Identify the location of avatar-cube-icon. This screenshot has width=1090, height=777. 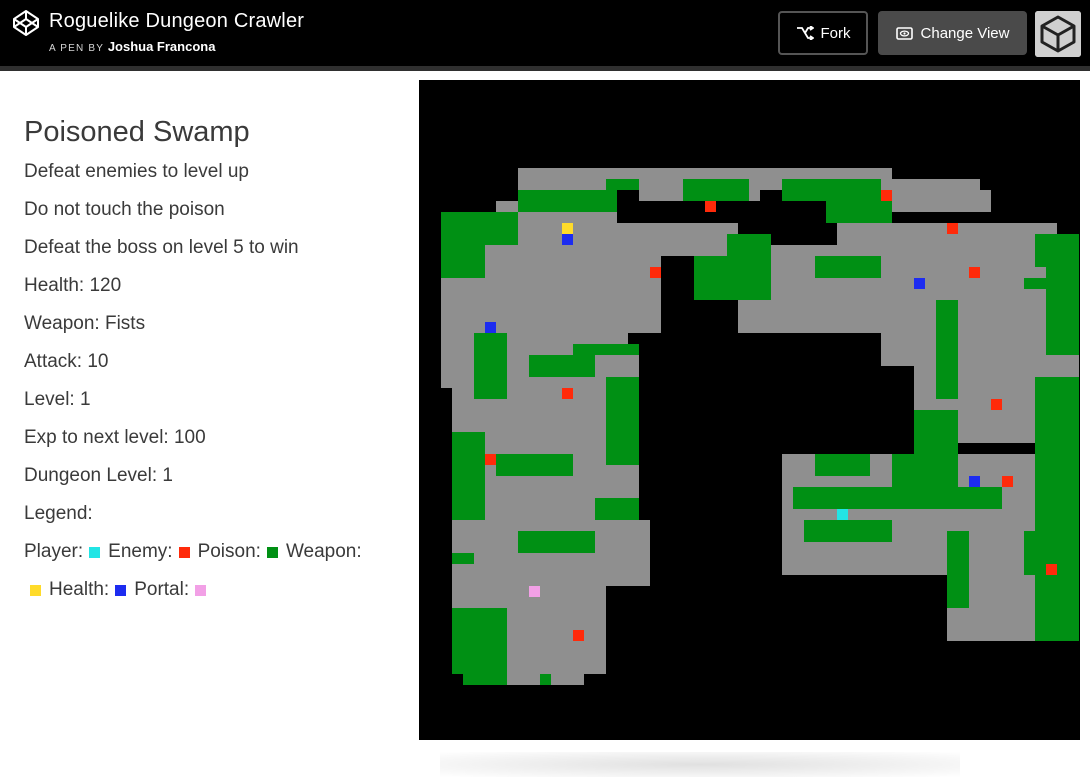
(1058, 34).